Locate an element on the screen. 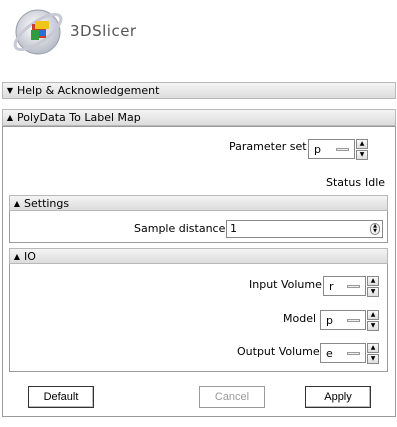  status-label: Status is located at coordinates (344, 182).